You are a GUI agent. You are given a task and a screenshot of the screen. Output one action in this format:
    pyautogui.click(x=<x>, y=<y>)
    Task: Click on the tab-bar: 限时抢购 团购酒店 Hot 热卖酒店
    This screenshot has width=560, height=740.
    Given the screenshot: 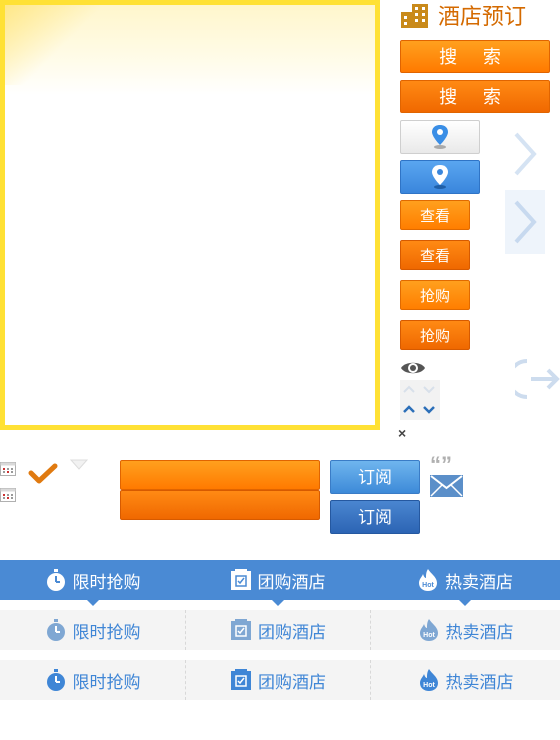 What is the action you would take?
    pyautogui.click(x=280, y=630)
    